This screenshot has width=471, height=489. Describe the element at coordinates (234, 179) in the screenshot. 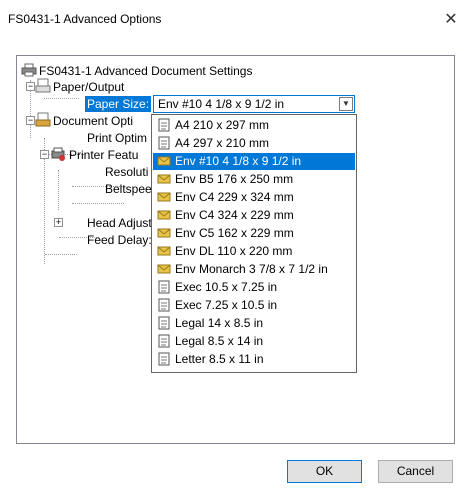

I see `paper-size-option-label: Env B5 176 x 250 mm` at that location.